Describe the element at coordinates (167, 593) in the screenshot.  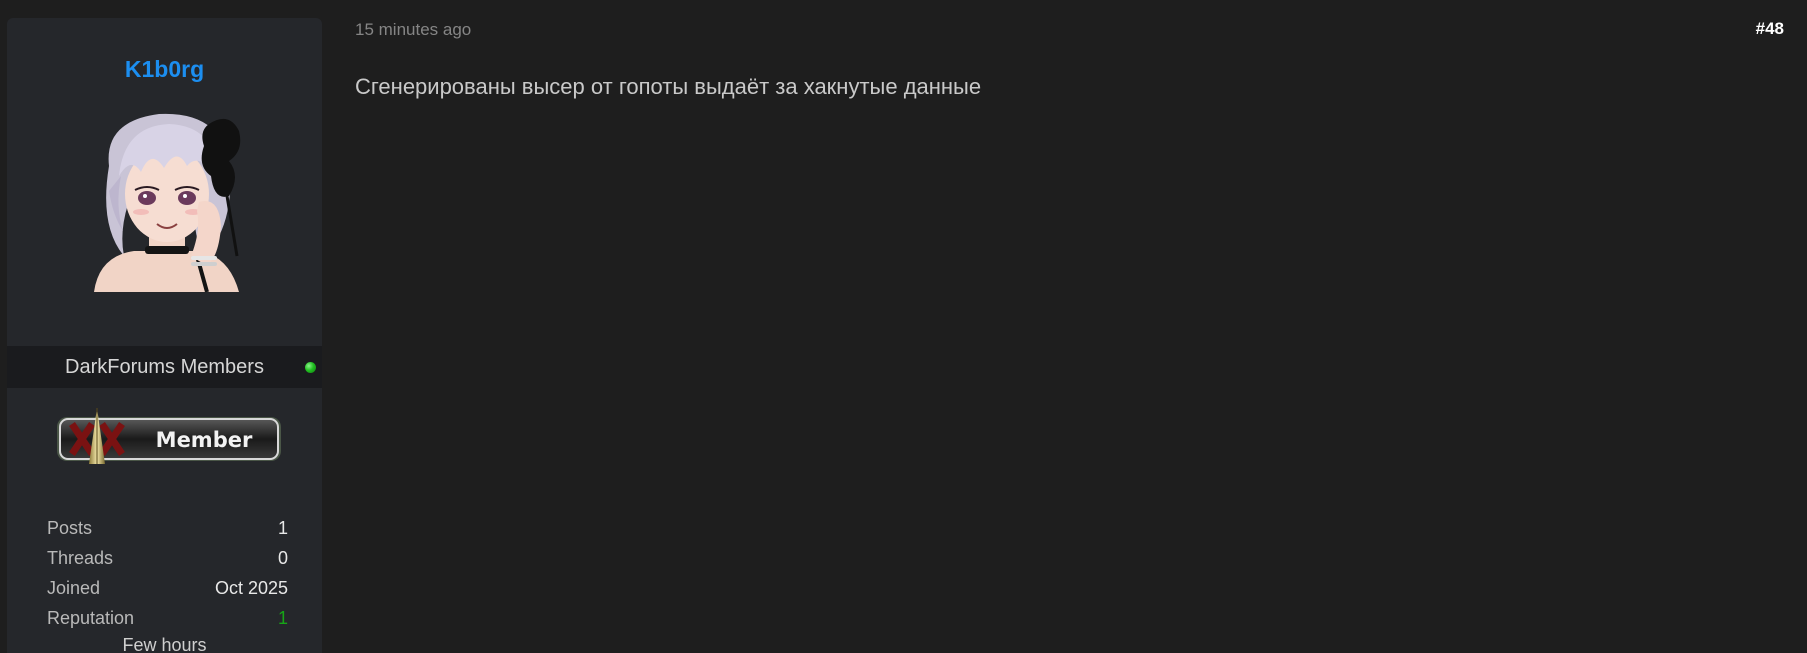
I see `stat-row-joined: Joined Oct 2025` at that location.